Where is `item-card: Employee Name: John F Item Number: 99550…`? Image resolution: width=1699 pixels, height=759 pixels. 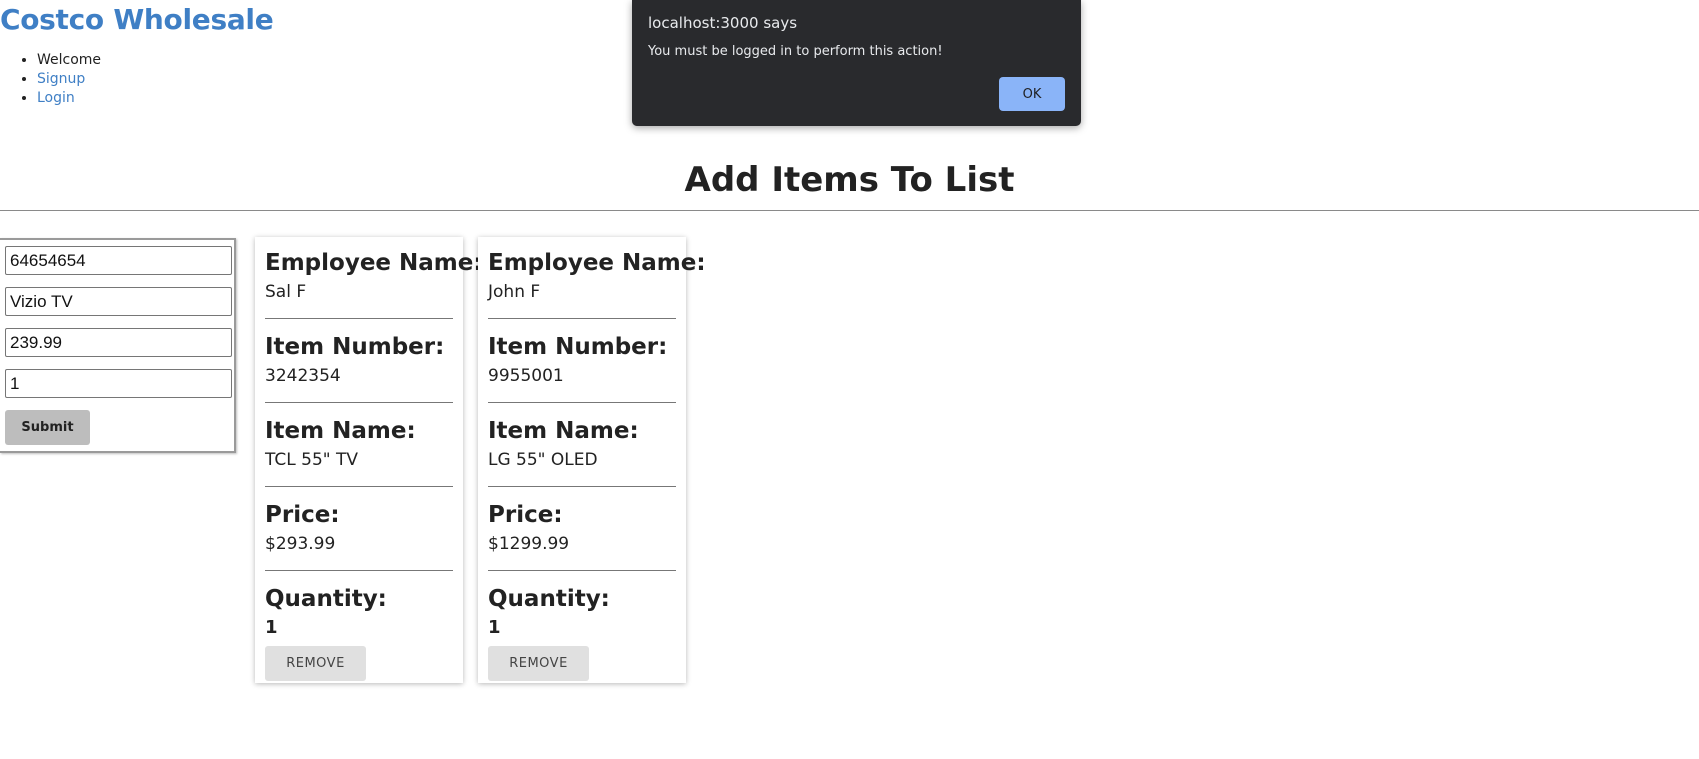 item-card: Employee Name: John F Item Number: 99550… is located at coordinates (592, 460).